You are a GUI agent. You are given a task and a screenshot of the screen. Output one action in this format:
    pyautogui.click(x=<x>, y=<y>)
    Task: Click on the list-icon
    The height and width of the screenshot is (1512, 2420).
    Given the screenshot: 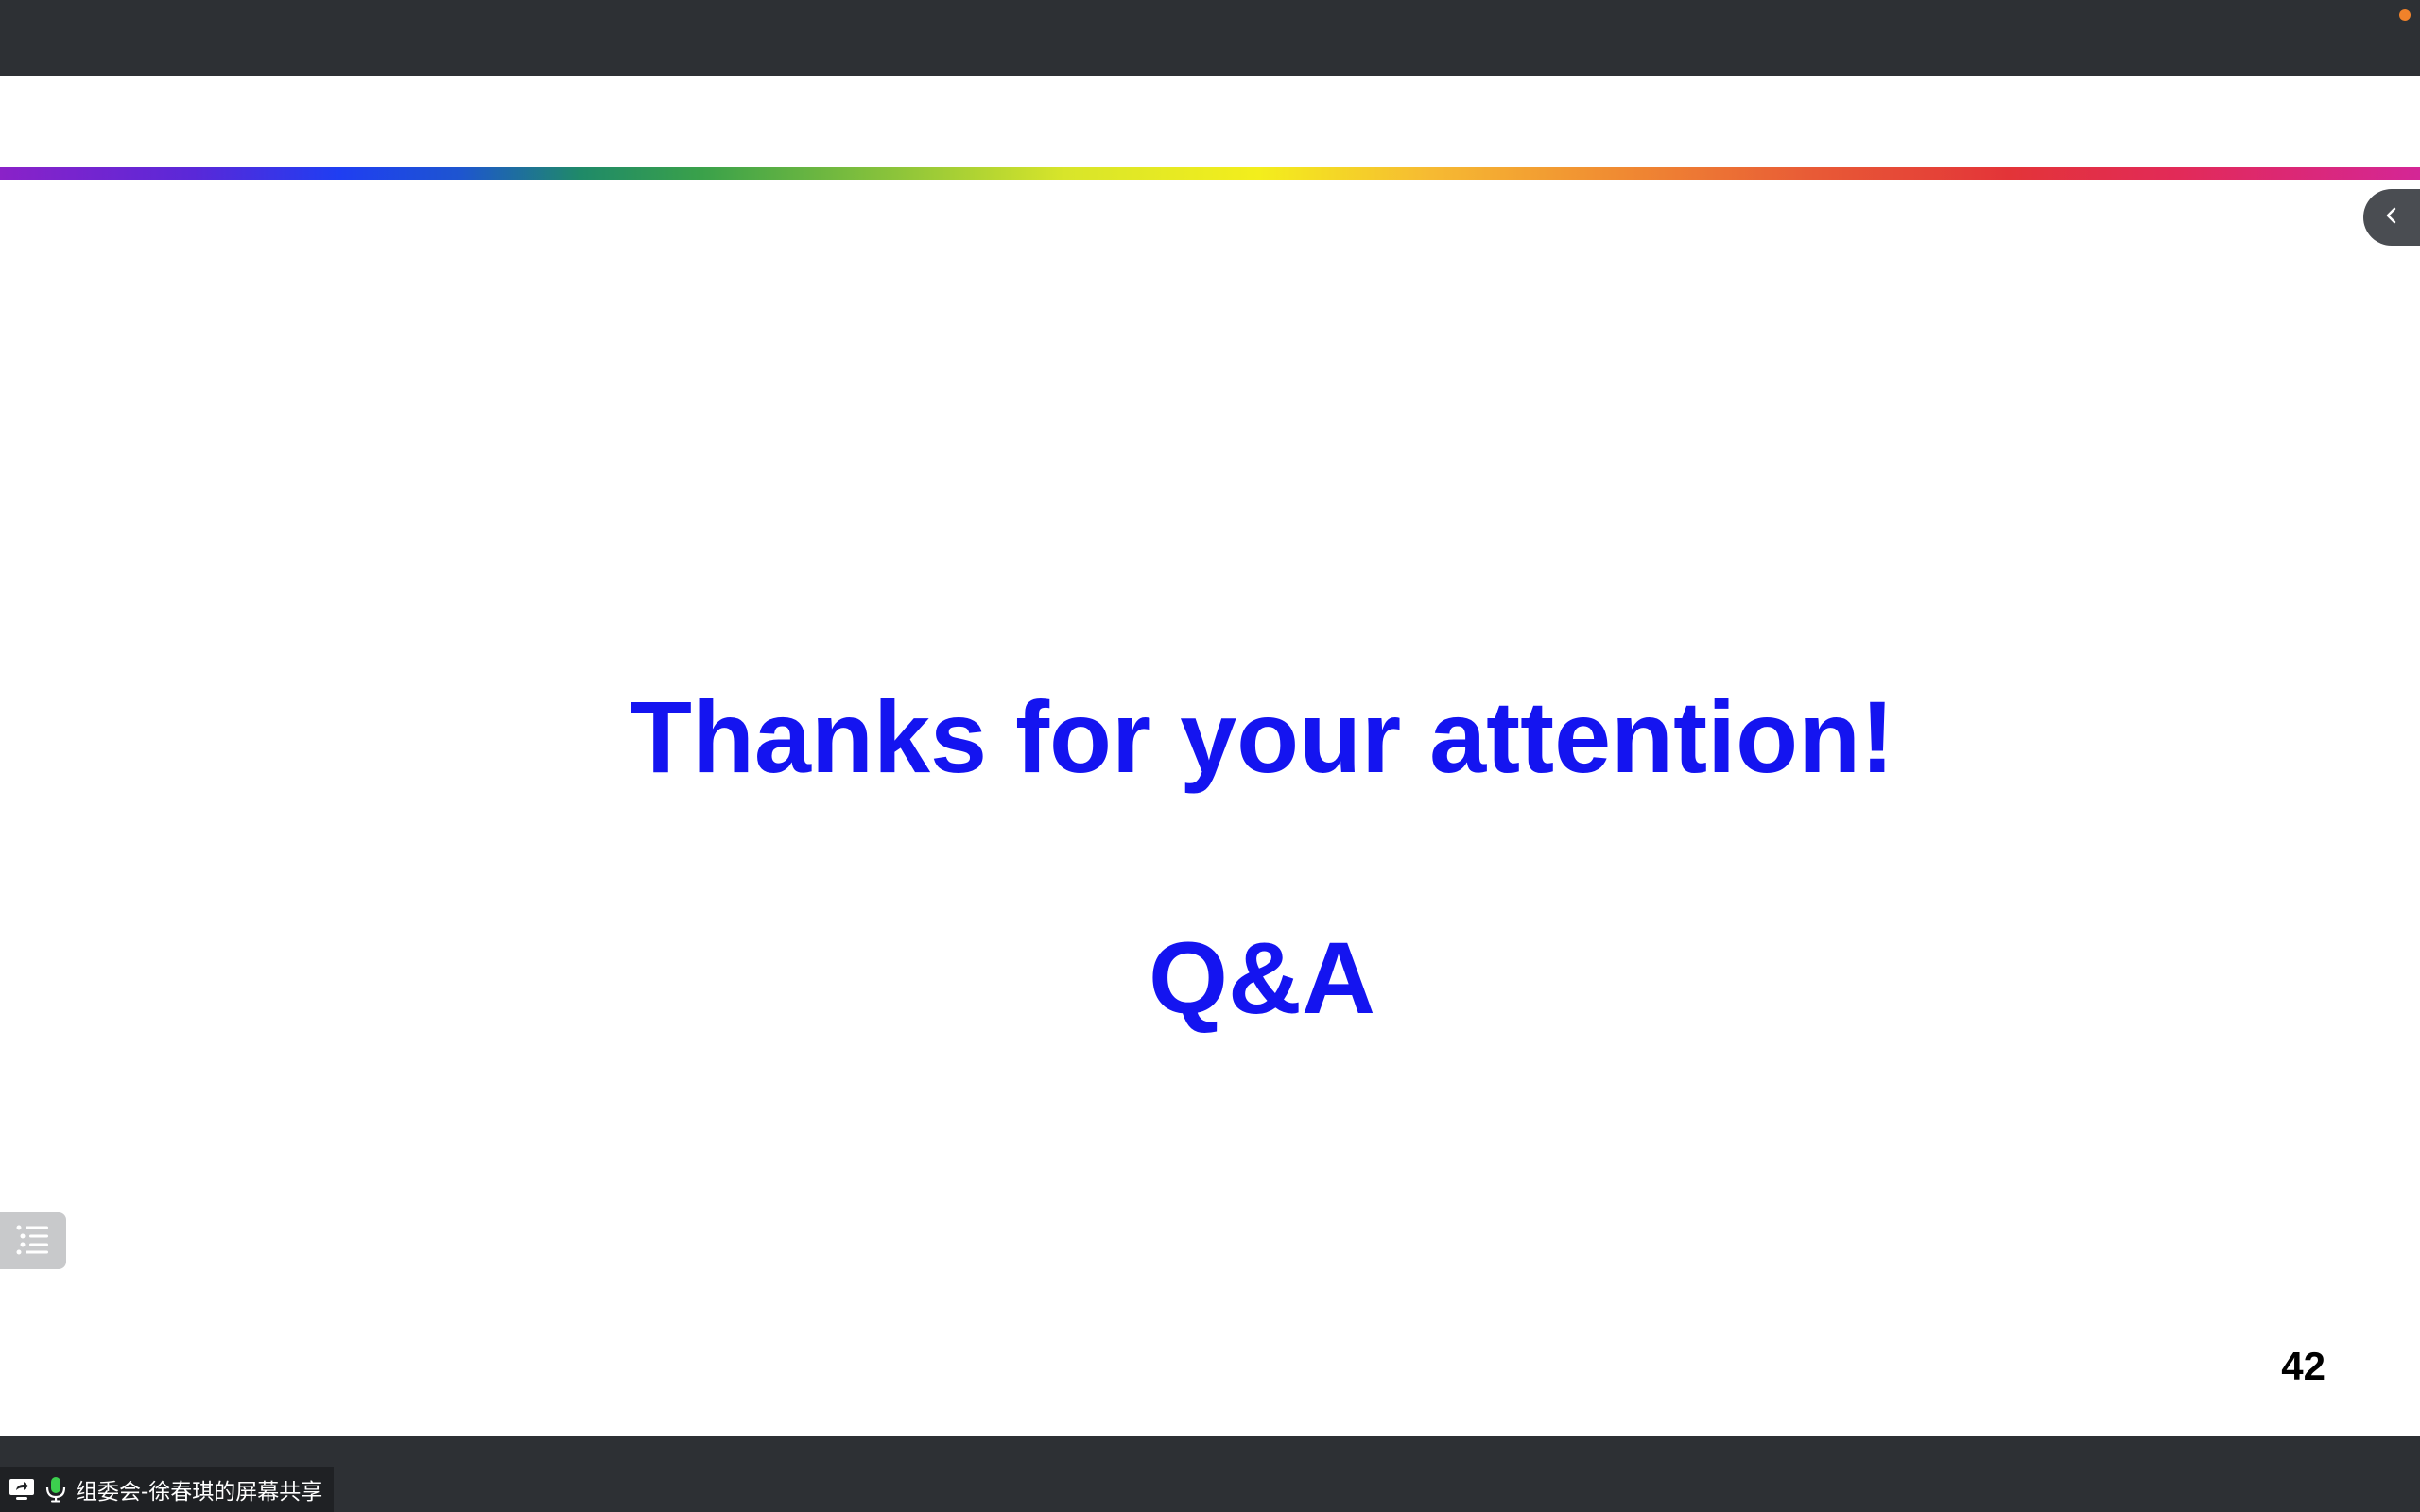 What is the action you would take?
    pyautogui.click(x=33, y=1241)
    